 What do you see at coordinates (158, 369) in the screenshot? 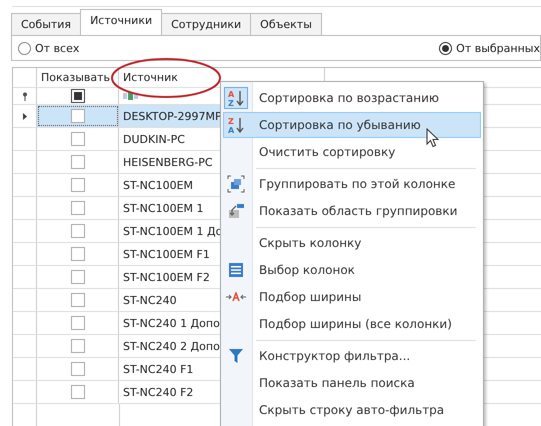
I see `table-cell: ST-NC240 F1` at bounding box center [158, 369].